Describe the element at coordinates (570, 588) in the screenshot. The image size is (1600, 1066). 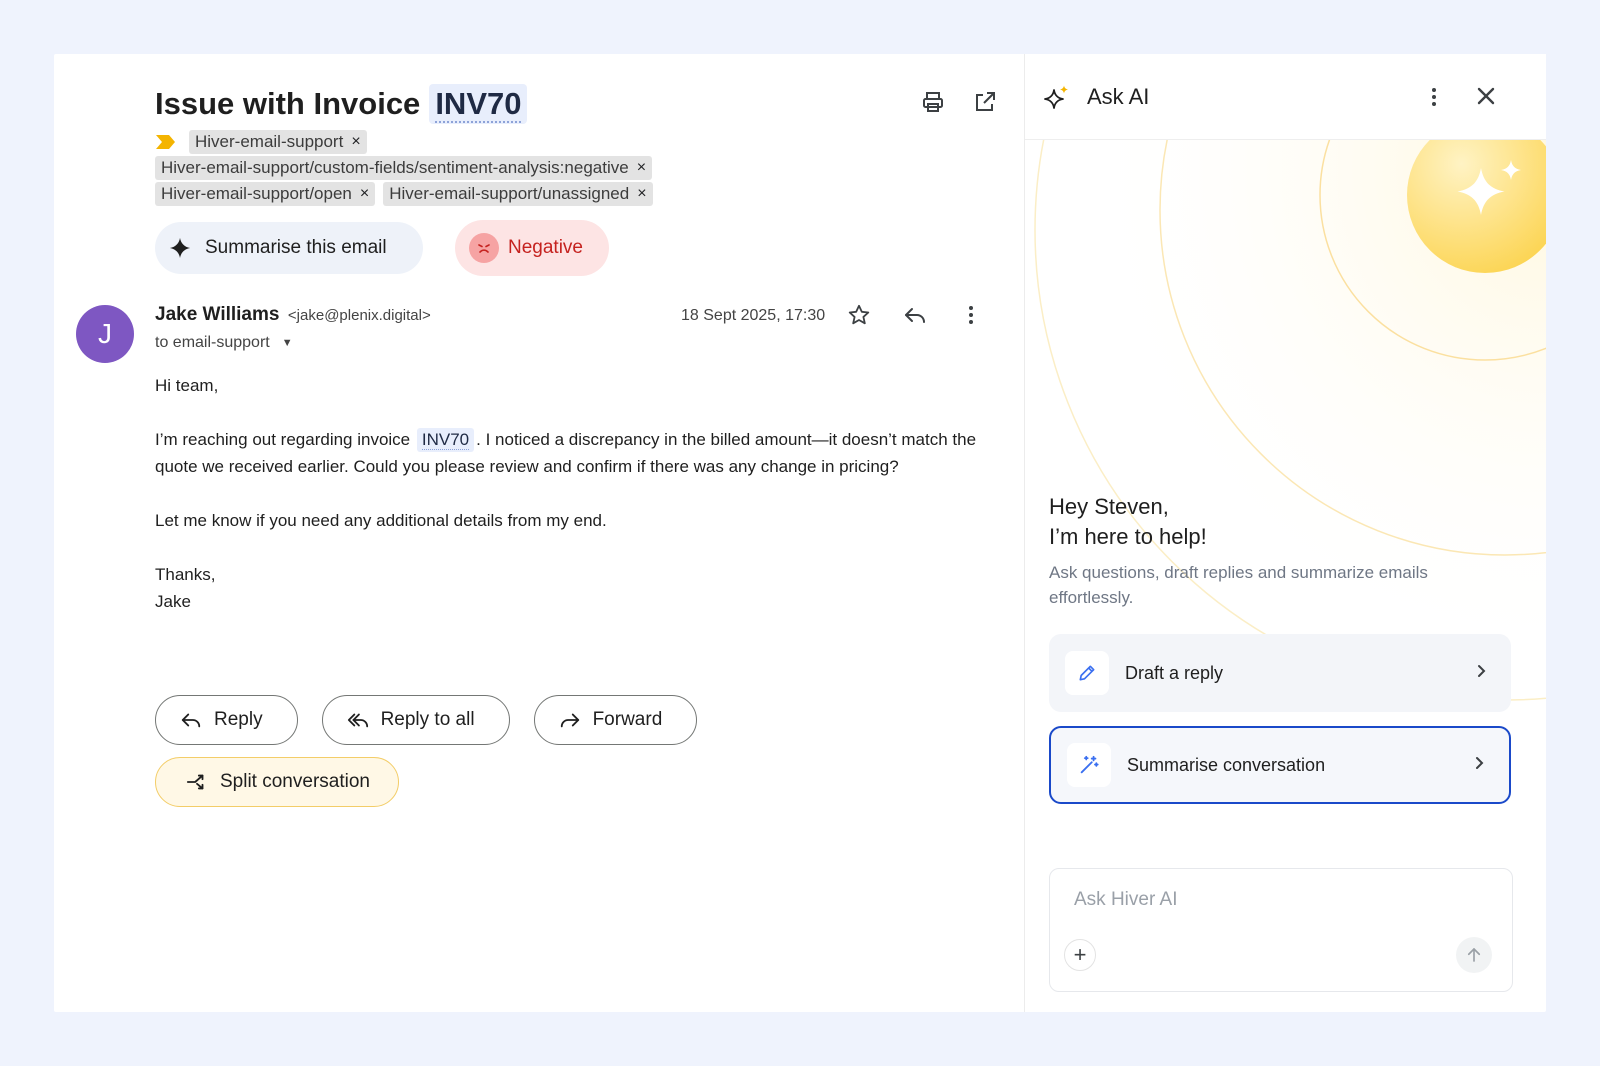
I see `body-signoff: Thanks, Jake` at that location.